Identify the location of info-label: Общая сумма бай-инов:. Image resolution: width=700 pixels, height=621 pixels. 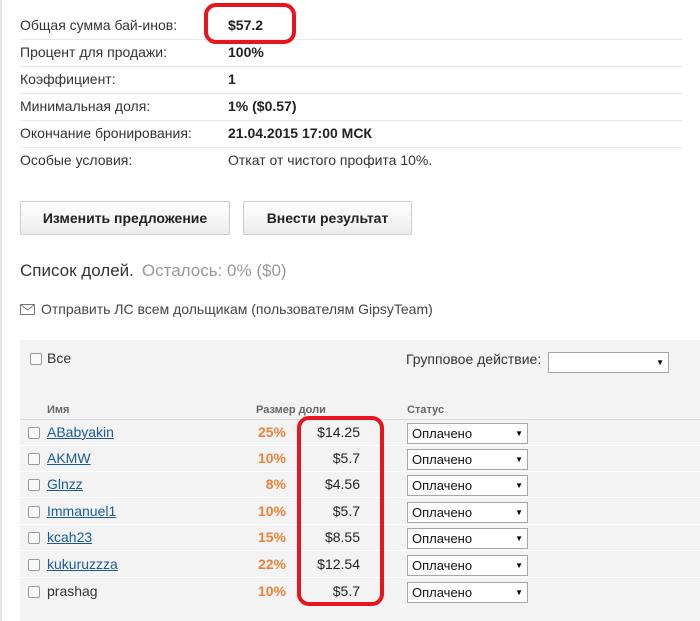
(99, 25).